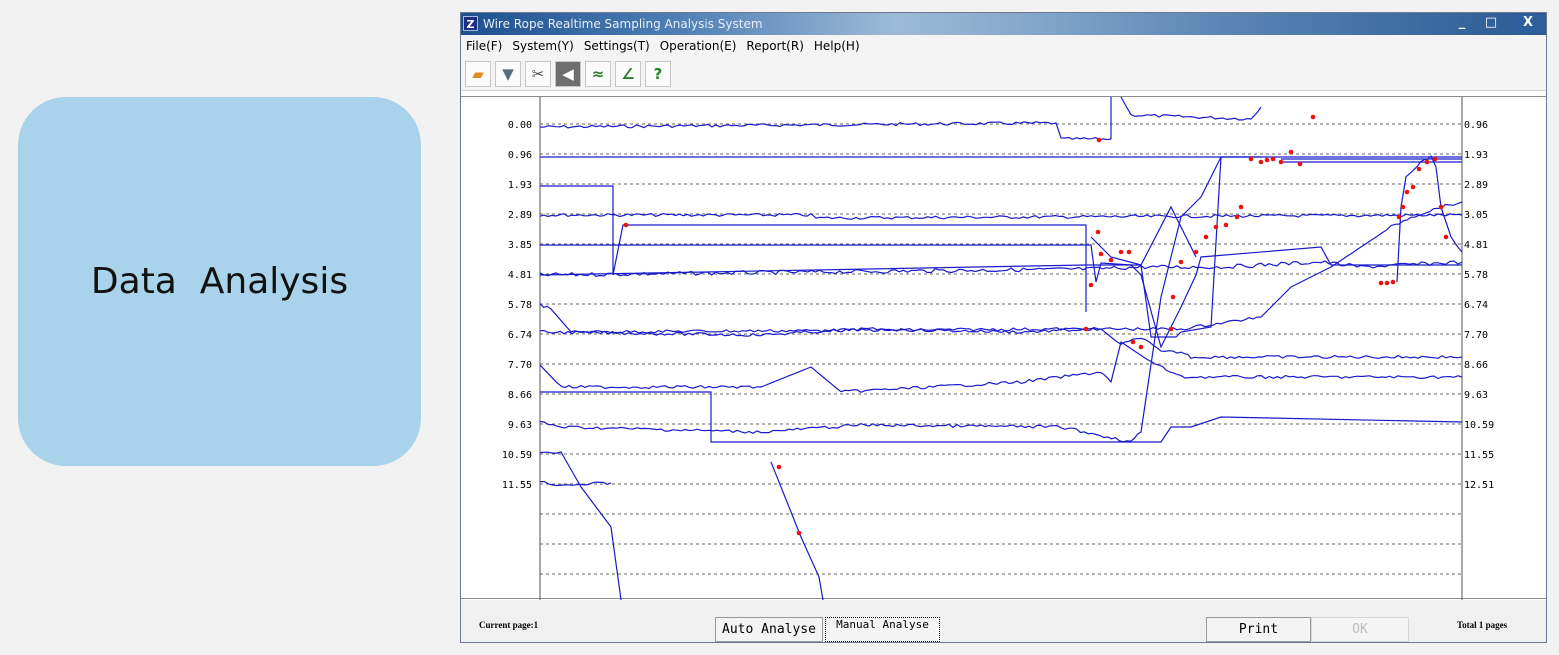  What do you see at coordinates (517, 455) in the screenshot?
I see `left-tick-label: 10.59` at bounding box center [517, 455].